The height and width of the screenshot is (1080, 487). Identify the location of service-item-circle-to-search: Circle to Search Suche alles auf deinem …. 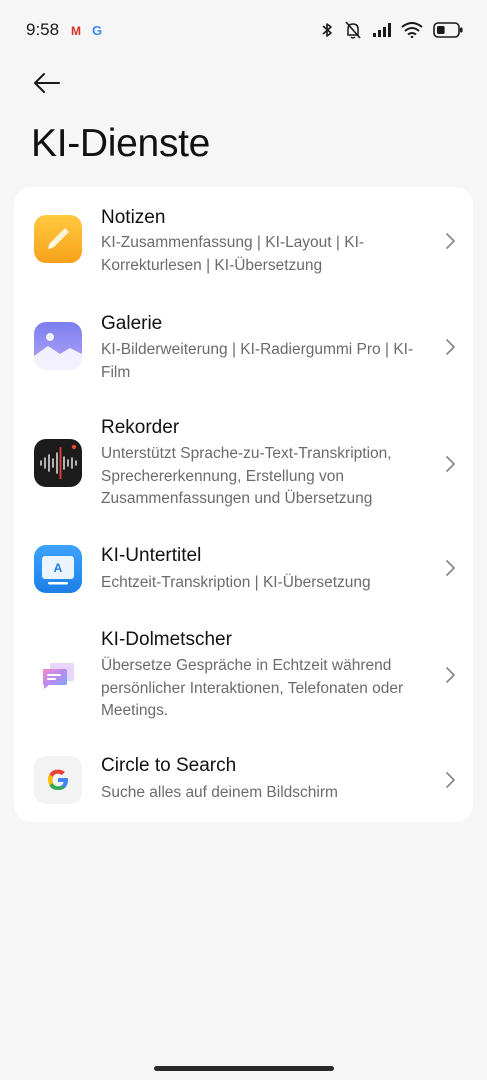
(243, 780).